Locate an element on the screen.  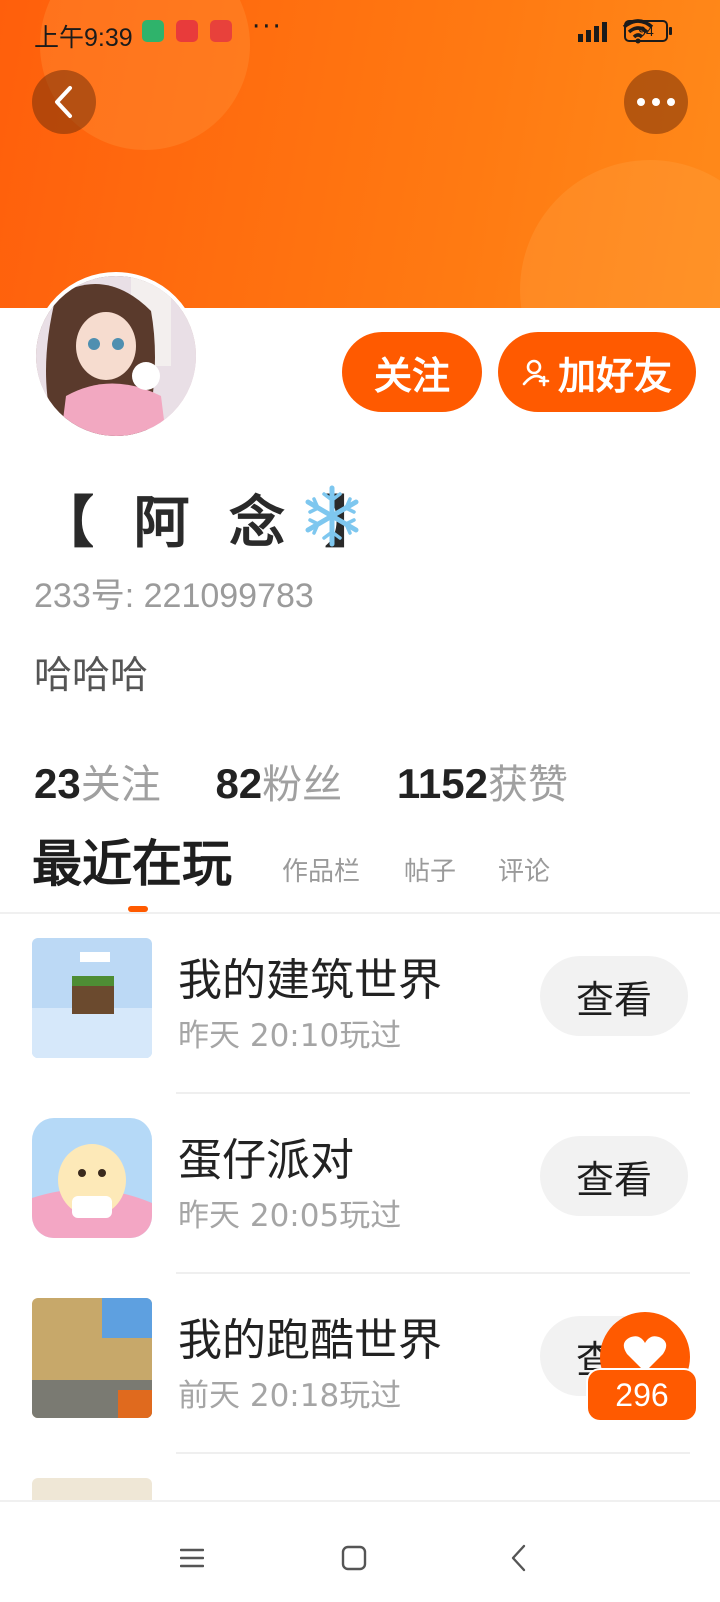
stat-number: 23 is located at coordinates (57, 783).